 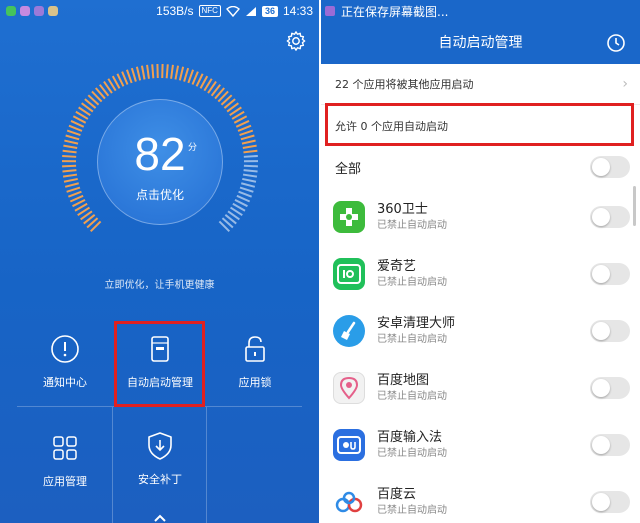 I want to click on all-apps-toggle, so click(x=610, y=167).